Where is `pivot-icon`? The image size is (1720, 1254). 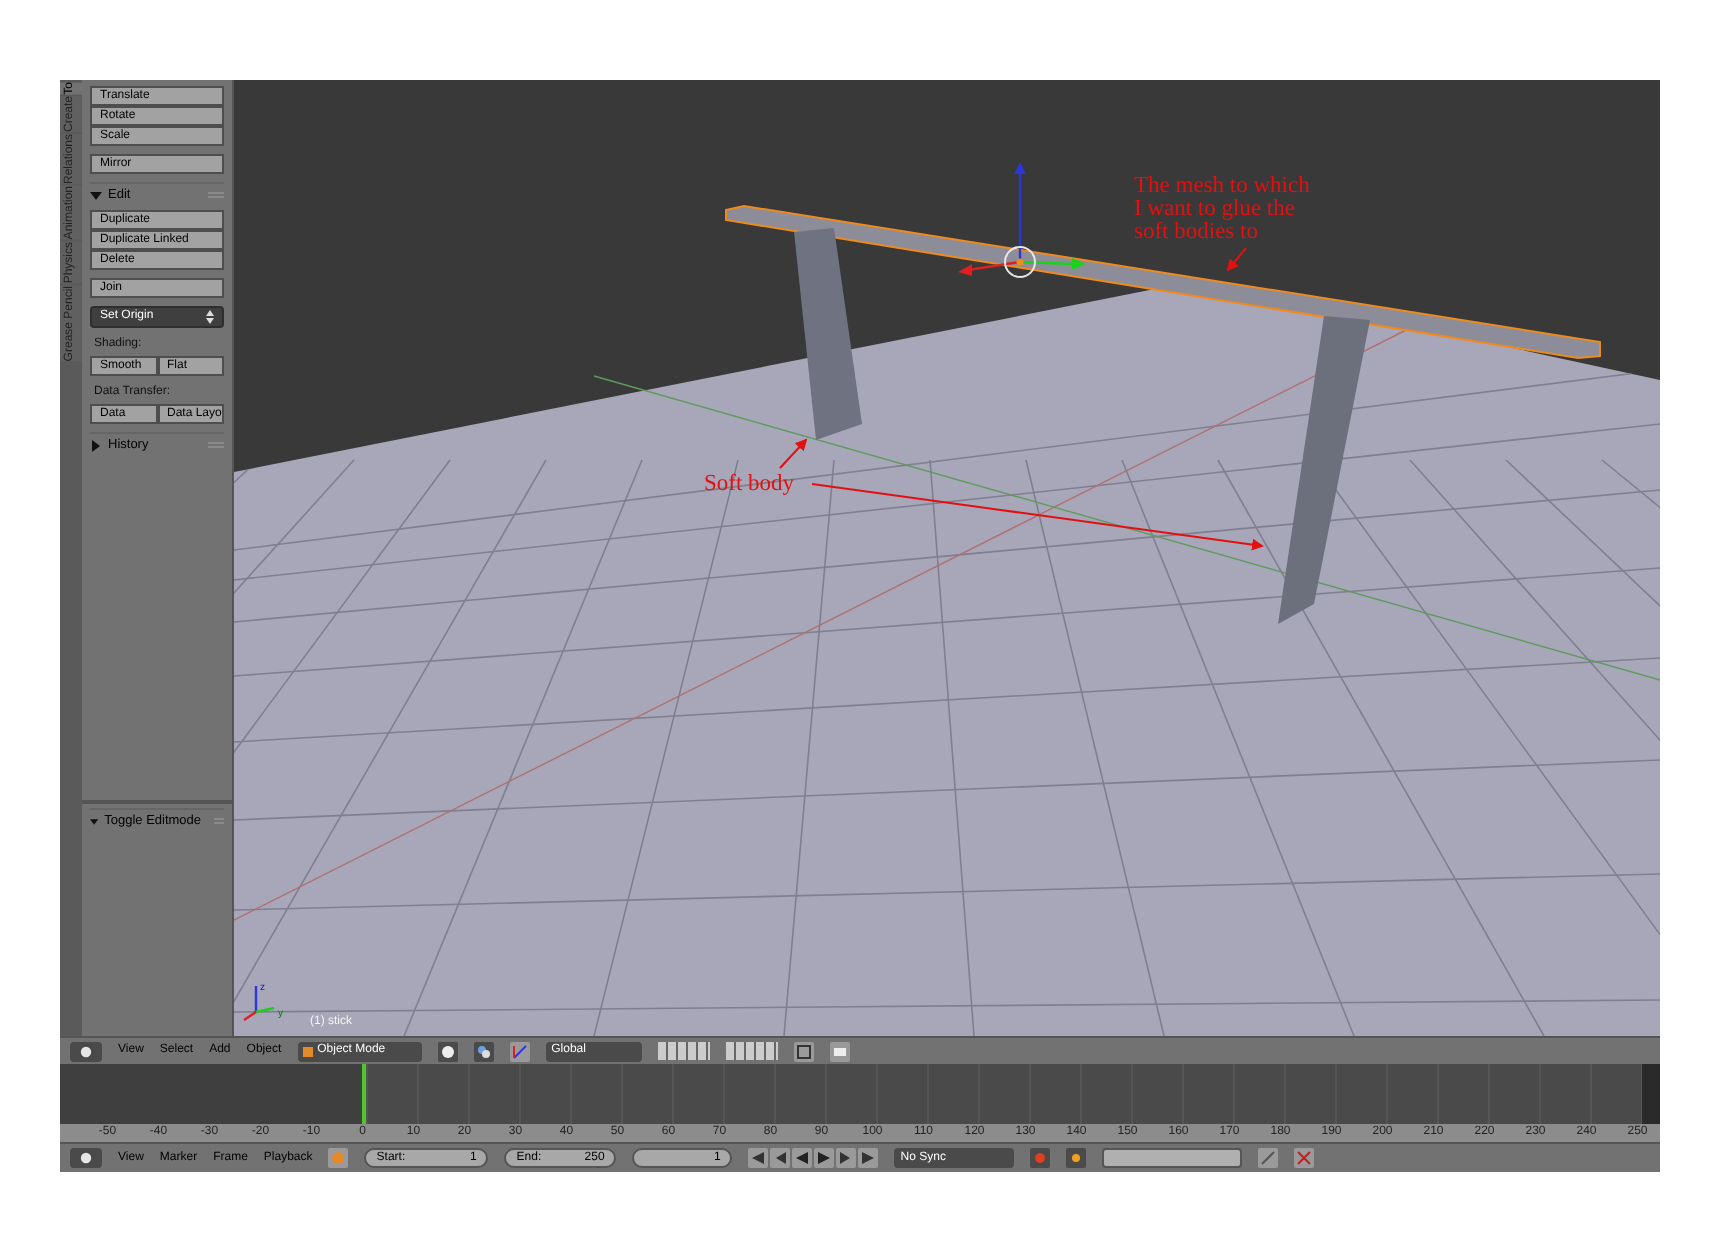
pivot-icon is located at coordinates (483, 1051).